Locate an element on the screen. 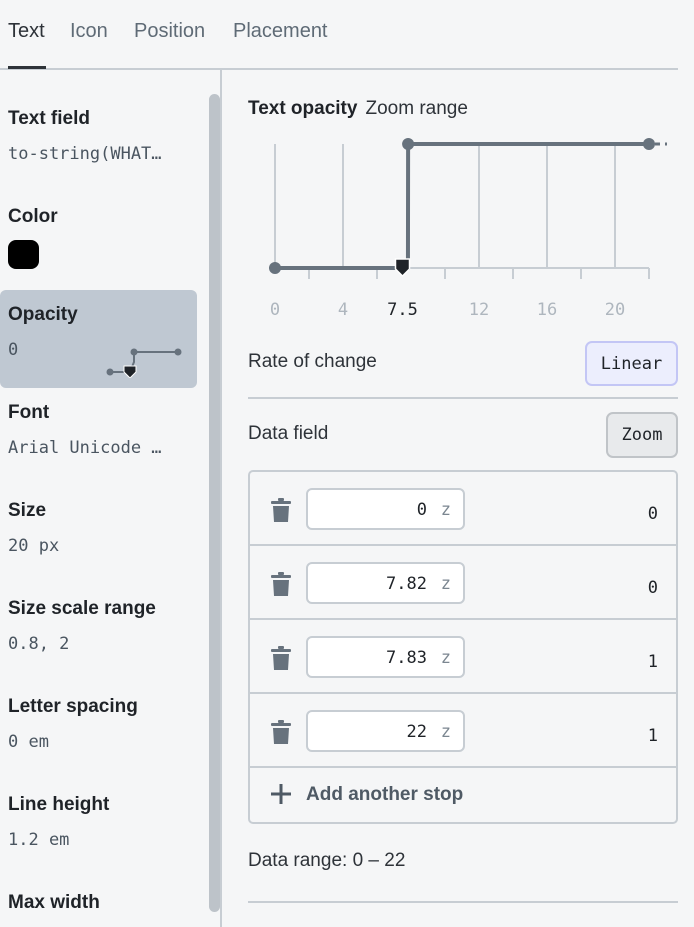 Image resolution: width=694 pixels, height=927 pixels. property-value: 20 px is located at coordinates (34, 546).